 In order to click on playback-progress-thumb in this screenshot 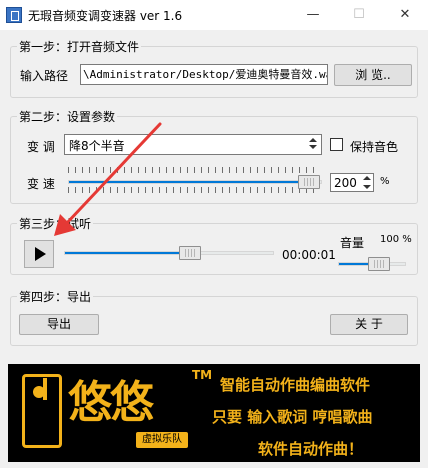, I will do `click(190, 253)`.